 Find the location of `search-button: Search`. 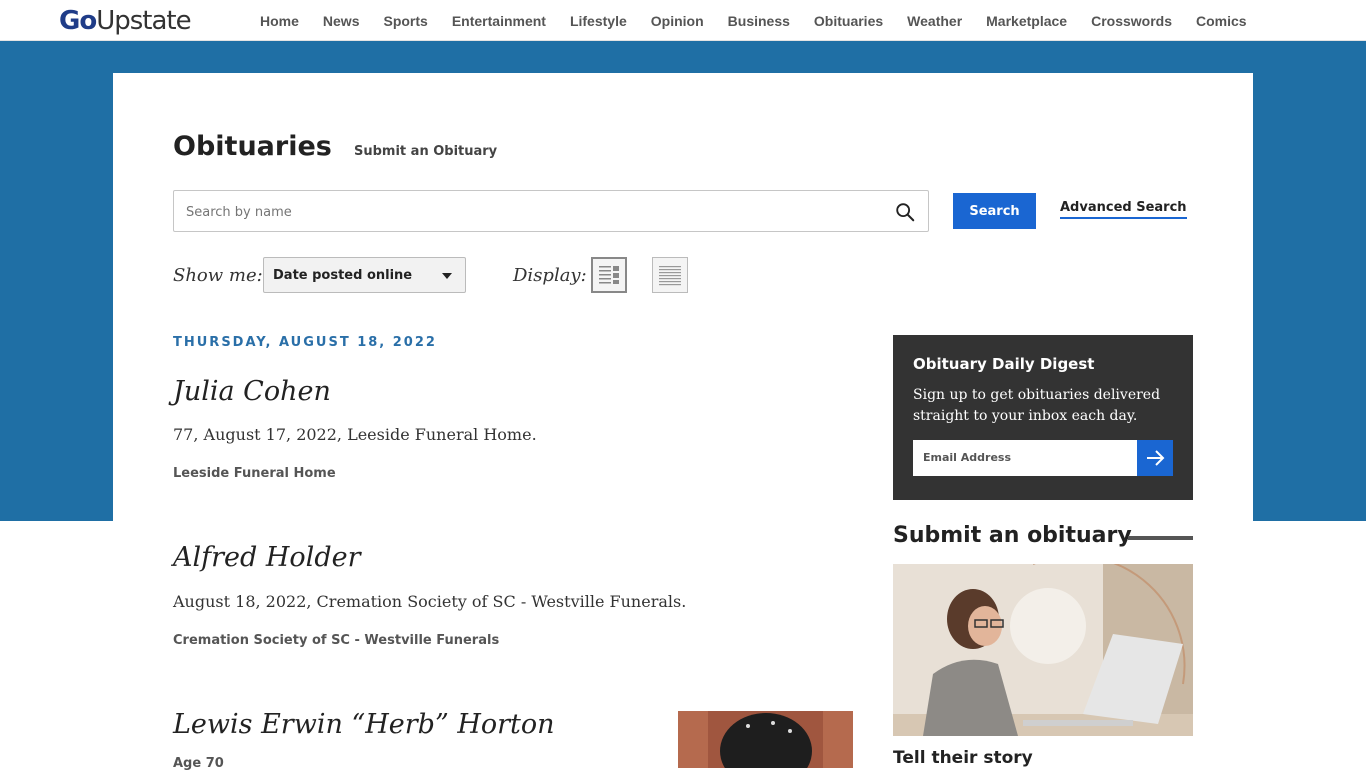

search-button: Search is located at coordinates (994, 211).